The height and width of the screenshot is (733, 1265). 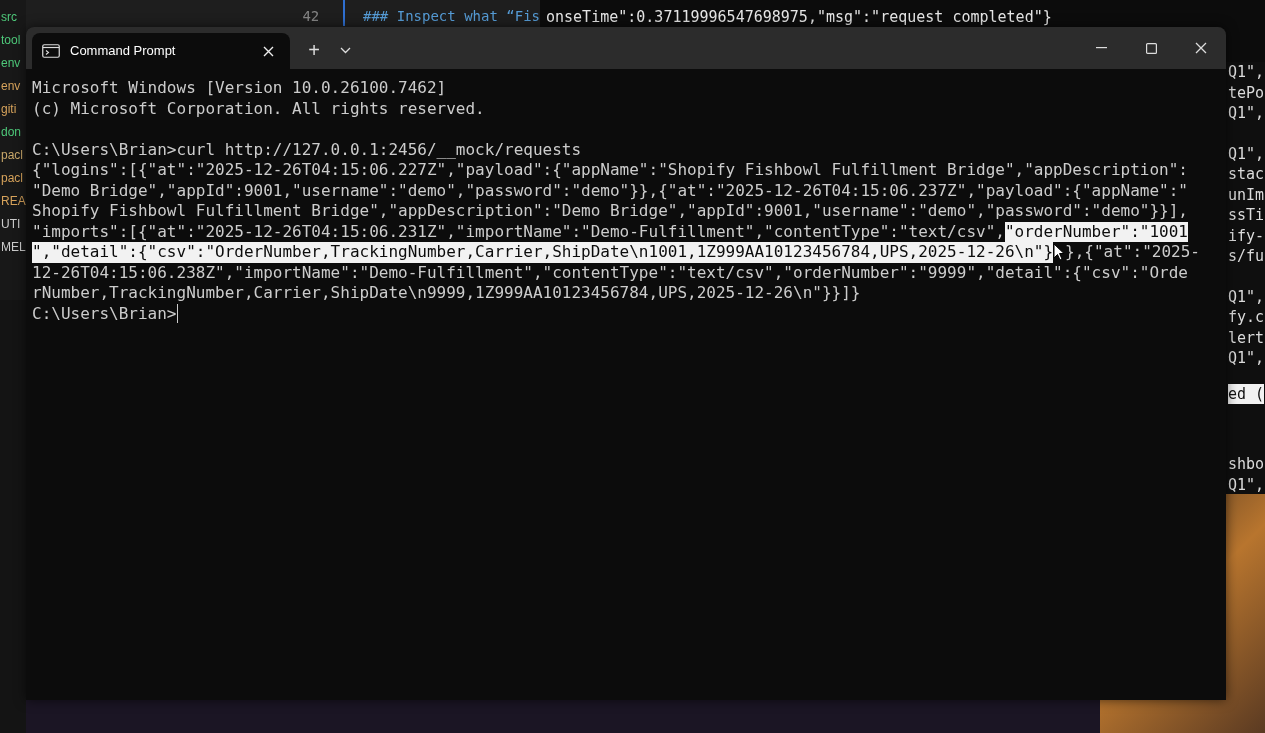 What do you see at coordinates (1246, 317) in the screenshot?
I see `log-line: fy.c` at bounding box center [1246, 317].